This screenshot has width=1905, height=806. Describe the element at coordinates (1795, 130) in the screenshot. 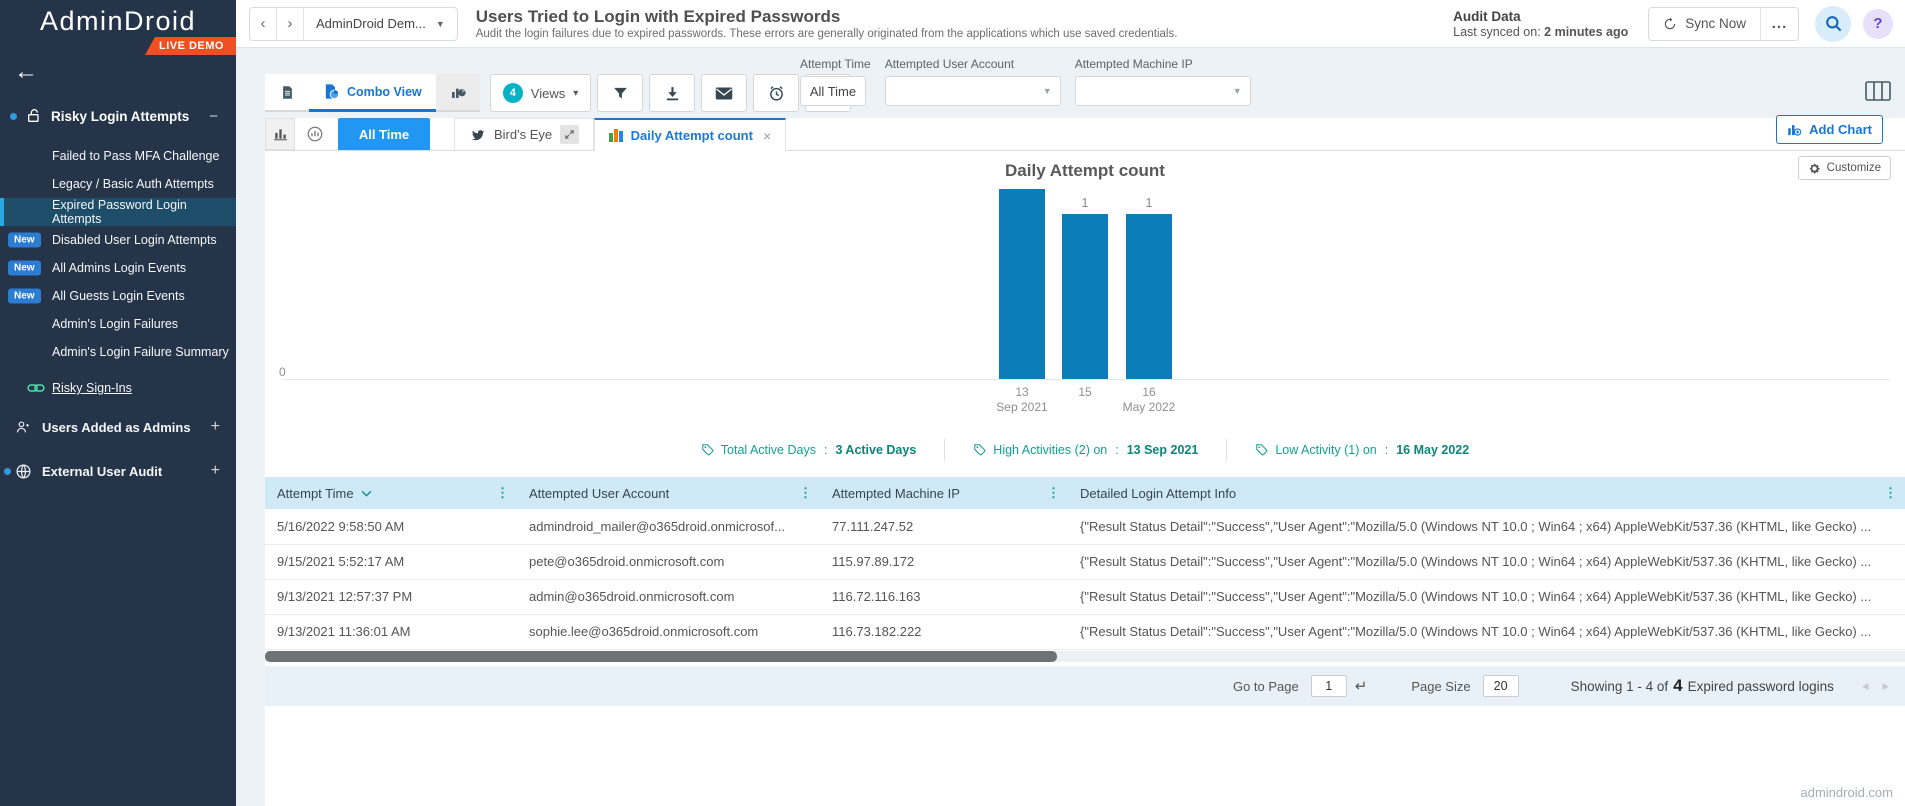

I see `add-chart-icon` at that location.